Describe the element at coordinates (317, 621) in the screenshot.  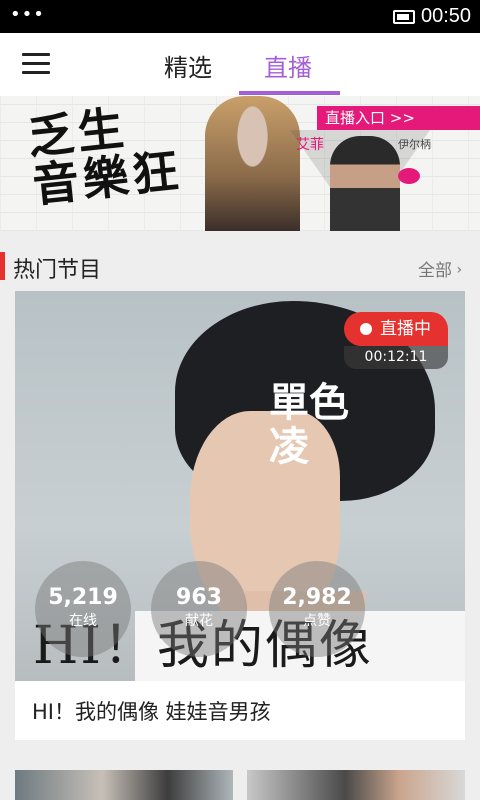
I see `stat-likes-label: 点赞` at that location.